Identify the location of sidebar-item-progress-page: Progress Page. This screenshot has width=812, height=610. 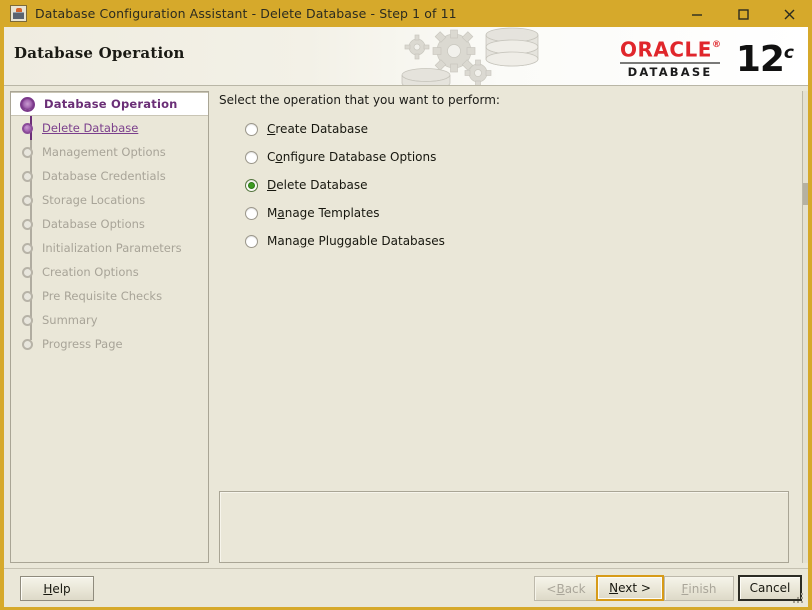
(109, 344).